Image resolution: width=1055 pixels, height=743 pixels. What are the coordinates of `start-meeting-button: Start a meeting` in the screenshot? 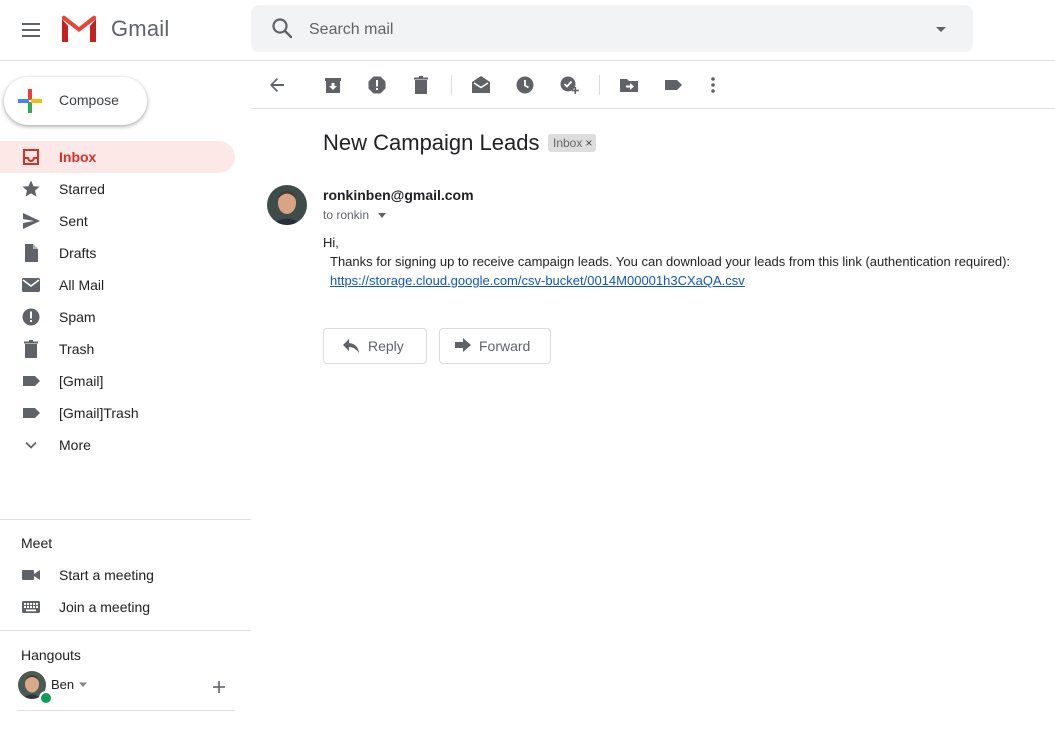 It's located at (117, 575).